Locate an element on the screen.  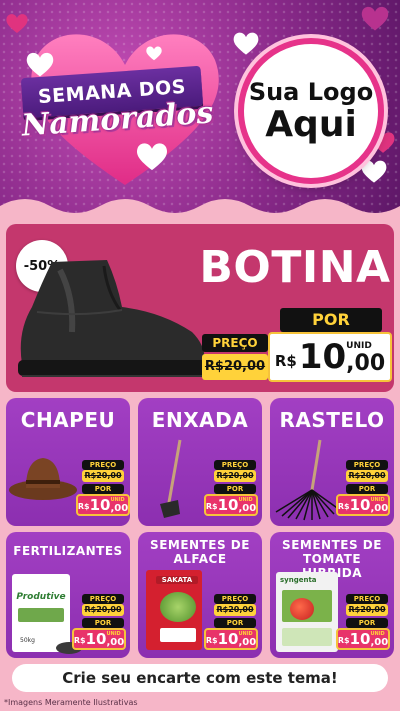
fertilizer-brand: Produtive is located at coordinates (41, 597).